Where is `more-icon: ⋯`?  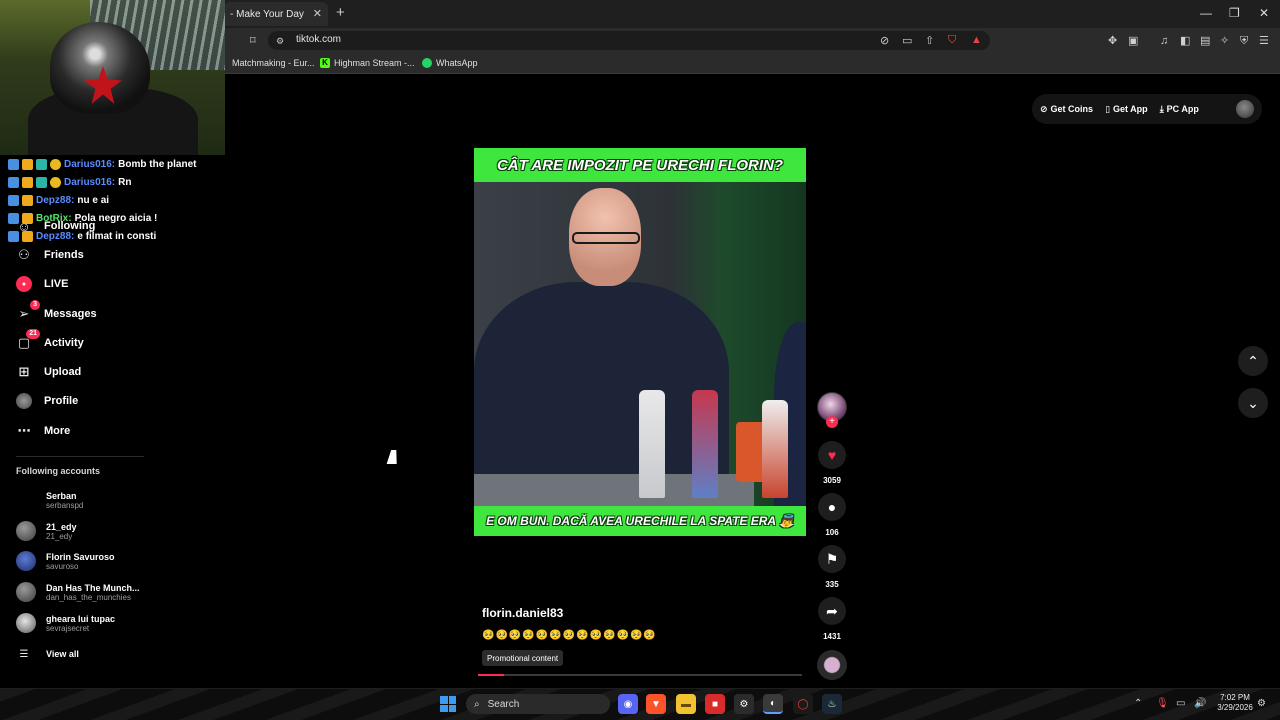
more-icon: ⋯ is located at coordinates (24, 430).